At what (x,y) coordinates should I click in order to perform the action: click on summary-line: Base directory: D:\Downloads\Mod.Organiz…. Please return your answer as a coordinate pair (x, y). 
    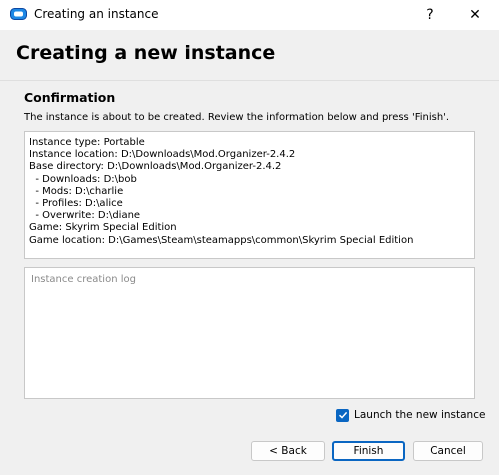
    Looking at the image, I should click on (155, 167).